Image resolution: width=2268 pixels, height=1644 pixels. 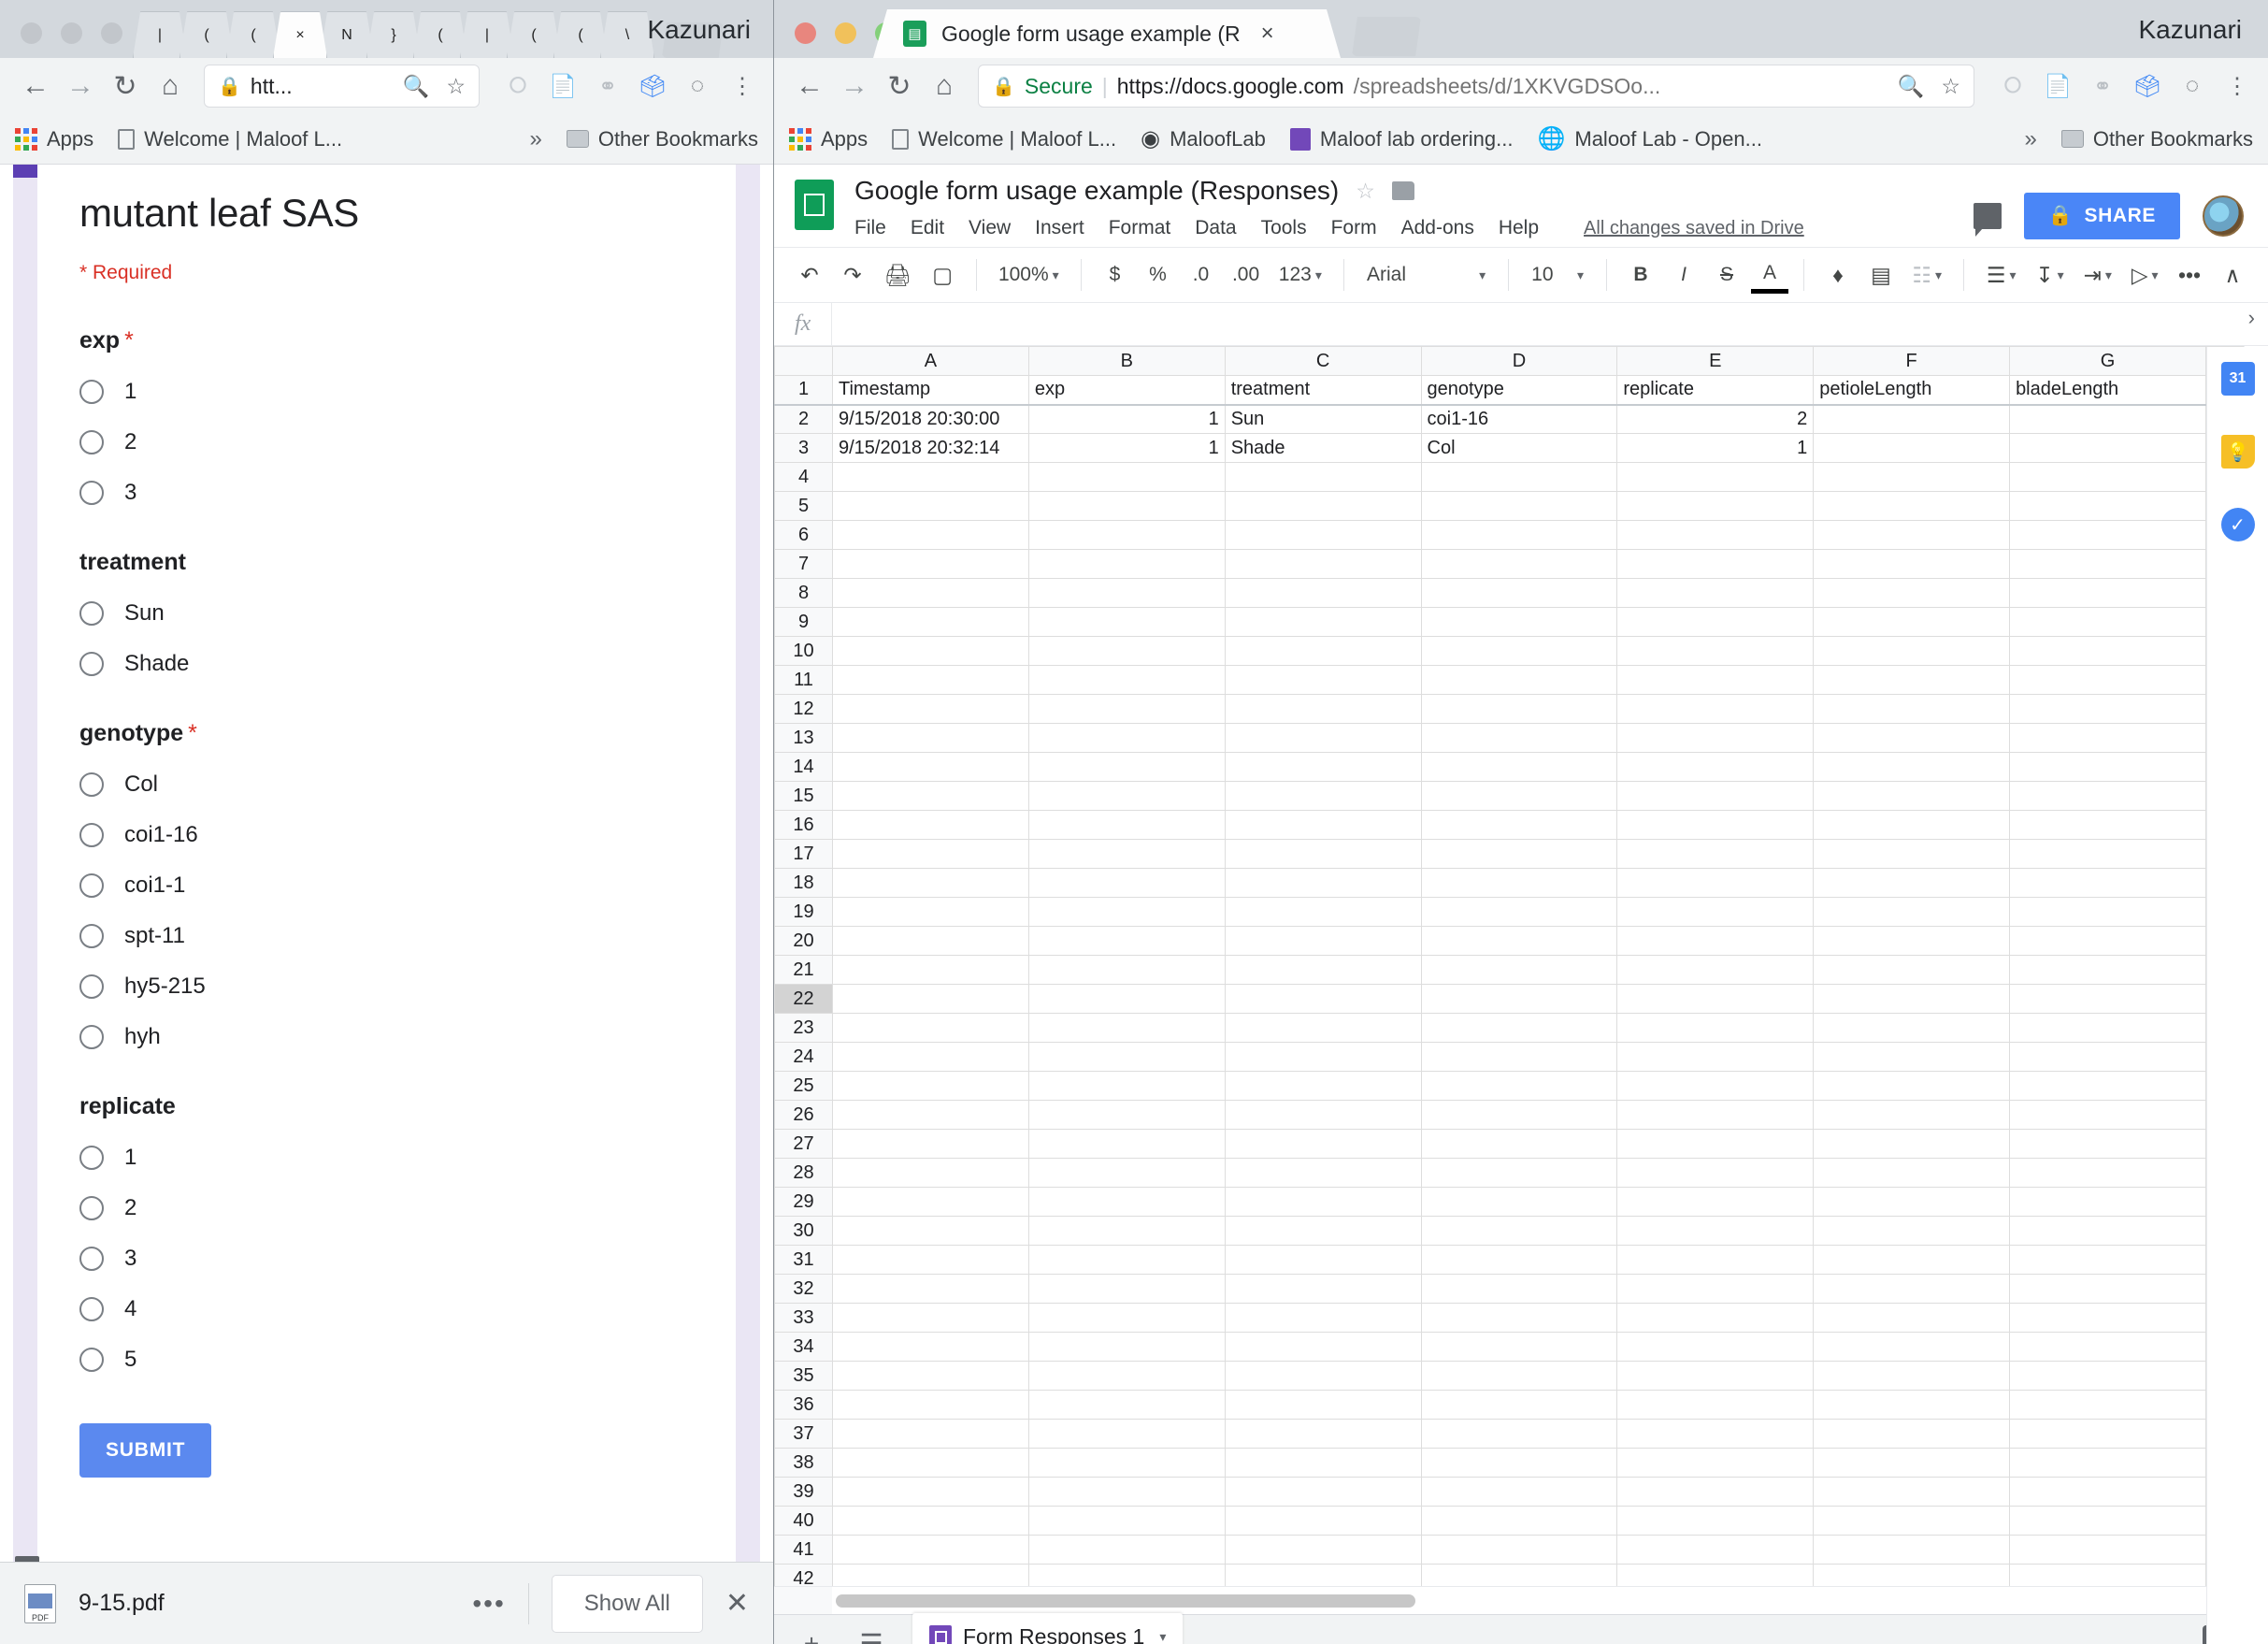 What do you see at coordinates (1715, 883) in the screenshot?
I see `cell-E18` at bounding box center [1715, 883].